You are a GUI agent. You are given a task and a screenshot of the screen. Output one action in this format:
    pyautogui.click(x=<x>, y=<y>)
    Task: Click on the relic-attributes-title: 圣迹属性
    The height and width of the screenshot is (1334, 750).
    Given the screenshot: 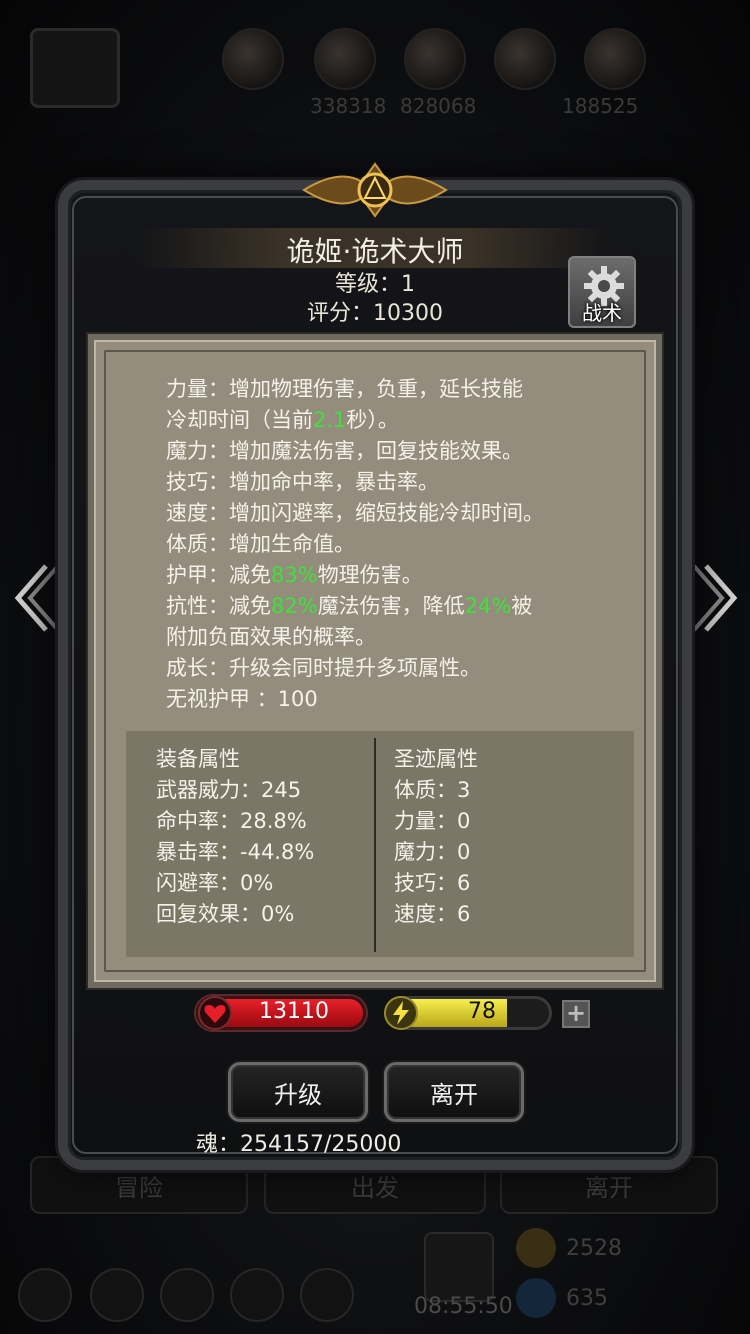 What is the action you would take?
    pyautogui.click(x=436, y=759)
    